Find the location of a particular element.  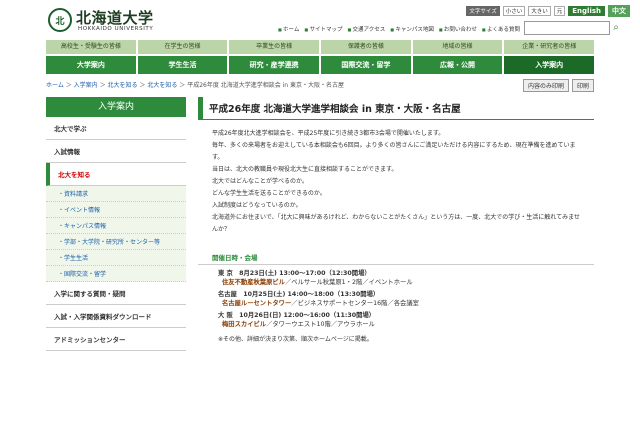

venue-date: 10月25日(土) 14:00～18:00（13:30開場） is located at coordinates (311, 294).